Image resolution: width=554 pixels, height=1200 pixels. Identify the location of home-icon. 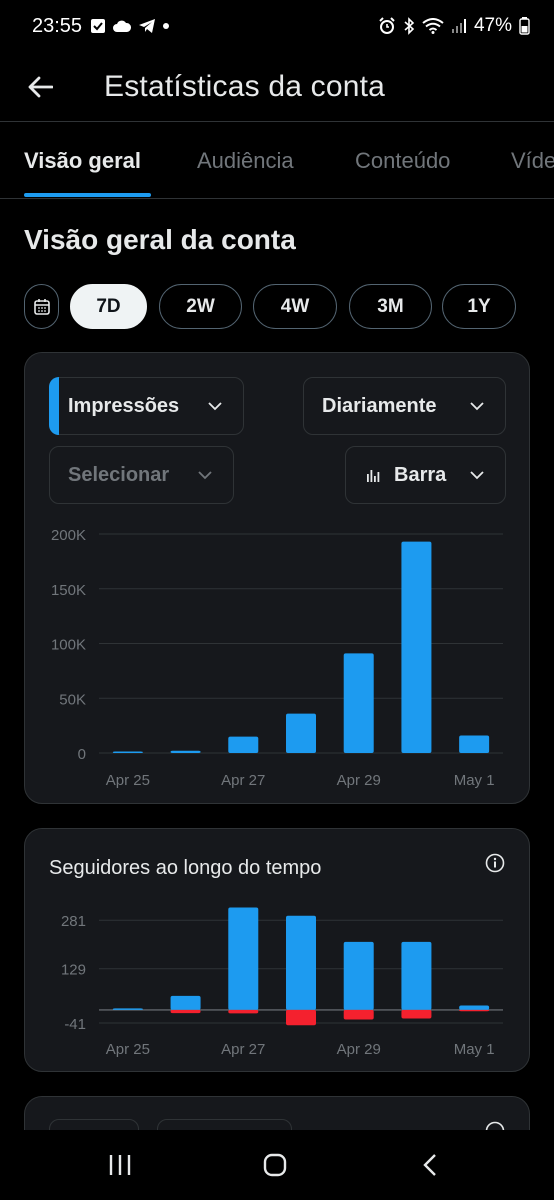
(275, 1165).